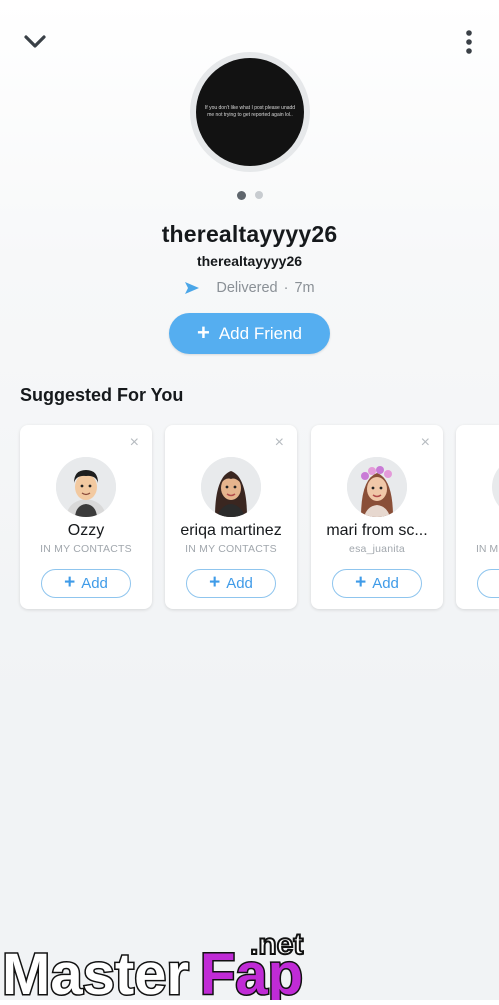 The image size is (499, 1005). I want to click on suggested-subtitle: esa_juanita, so click(377, 549).